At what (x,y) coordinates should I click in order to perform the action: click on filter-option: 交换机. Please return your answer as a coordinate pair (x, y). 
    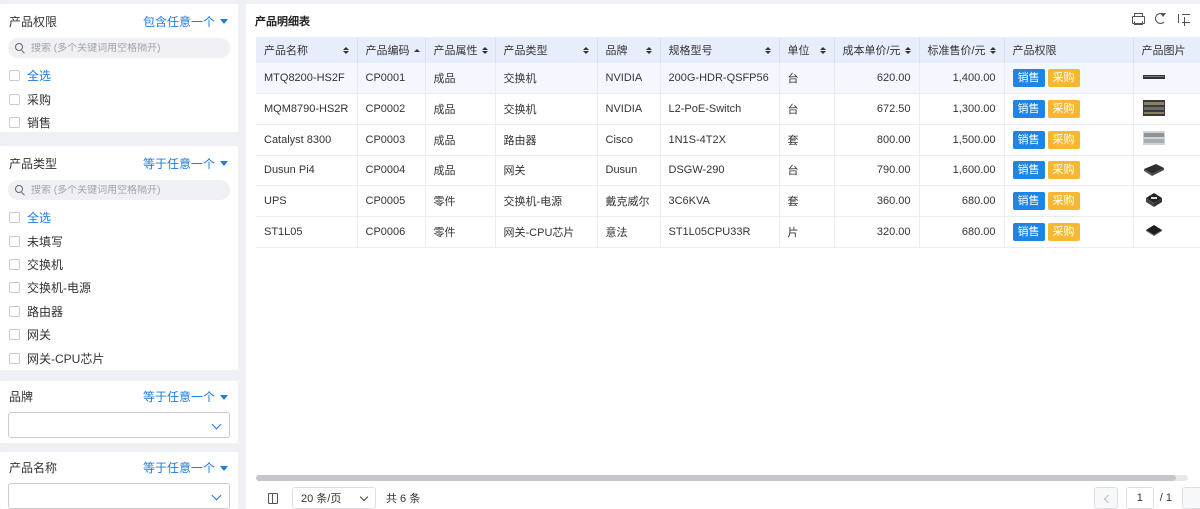
    Looking at the image, I should click on (119, 264).